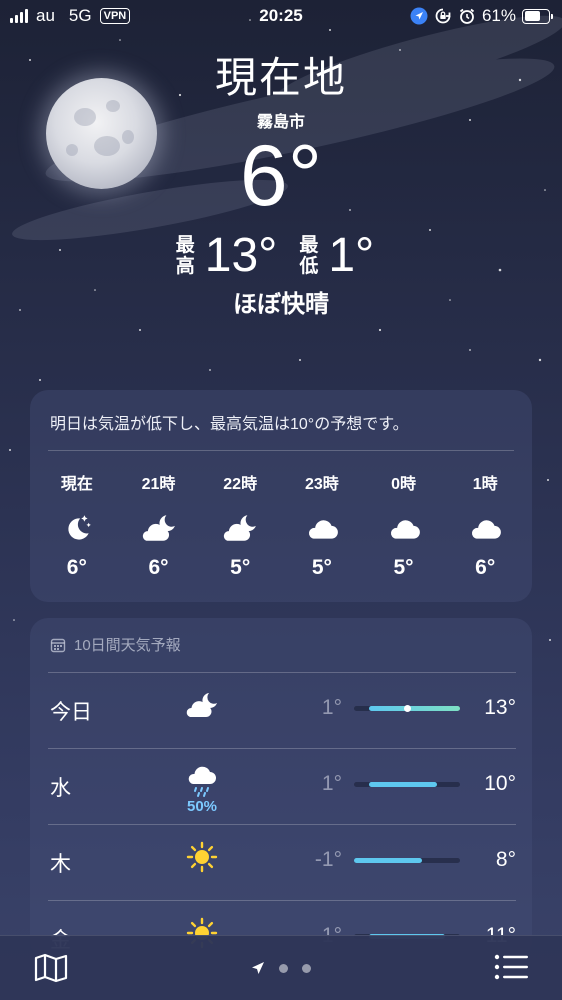 The width and height of the screenshot is (562, 1000). What do you see at coordinates (127, 645) in the screenshot?
I see `daily-forecast-title: 10日間天気予報` at bounding box center [127, 645].